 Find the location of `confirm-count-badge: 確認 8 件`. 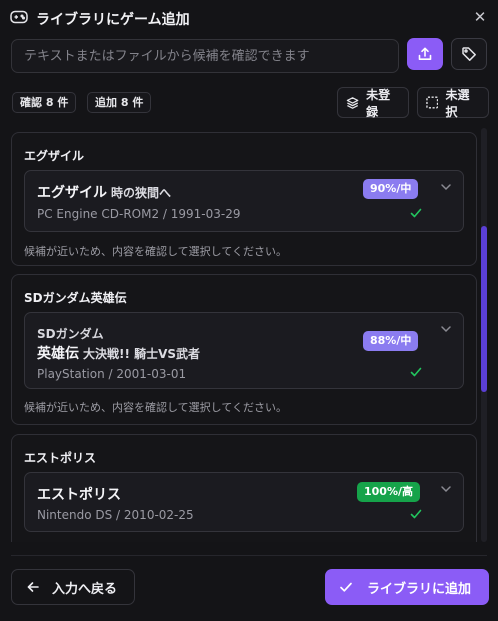

confirm-count-badge: 確認 8 件 is located at coordinates (44, 102).